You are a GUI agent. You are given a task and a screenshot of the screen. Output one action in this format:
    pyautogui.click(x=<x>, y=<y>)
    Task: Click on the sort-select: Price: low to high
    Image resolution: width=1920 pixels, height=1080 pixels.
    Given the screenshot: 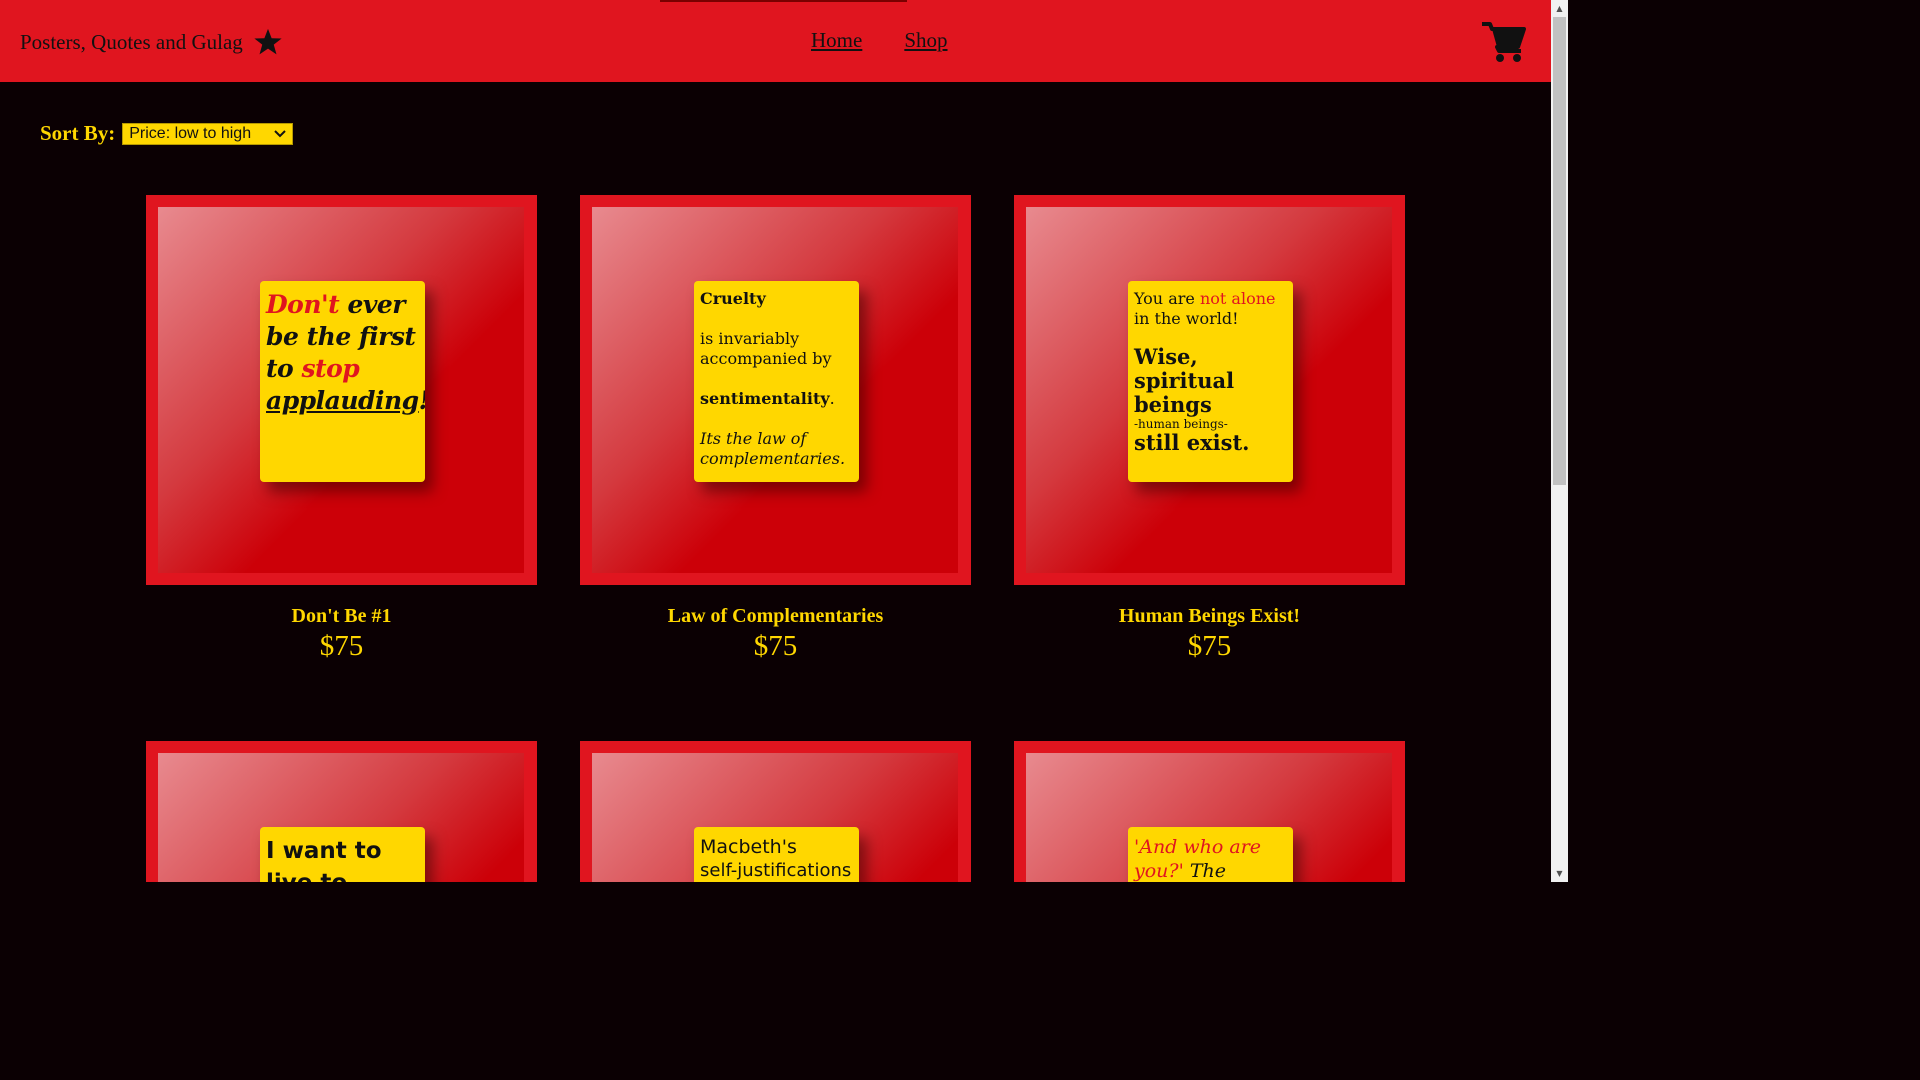 What is the action you would take?
    pyautogui.click(x=208, y=133)
    